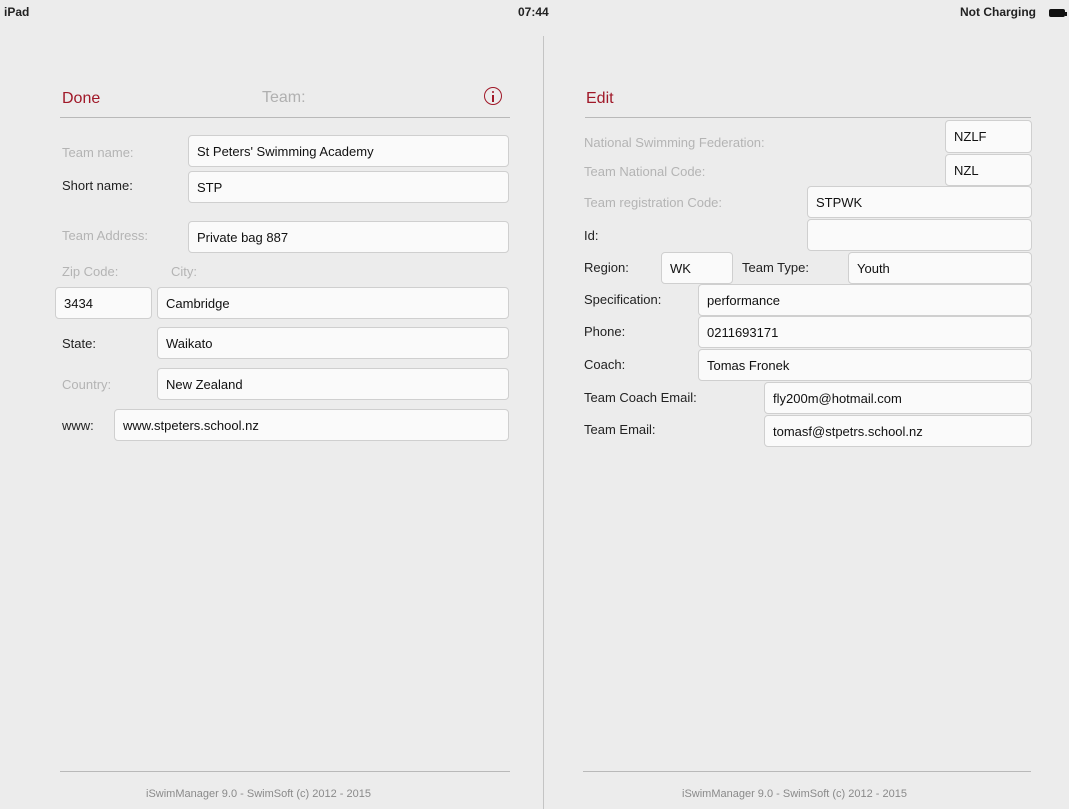  What do you see at coordinates (898, 431) in the screenshot?
I see `team-email-field: tomasf@stpetrs.school.nz` at bounding box center [898, 431].